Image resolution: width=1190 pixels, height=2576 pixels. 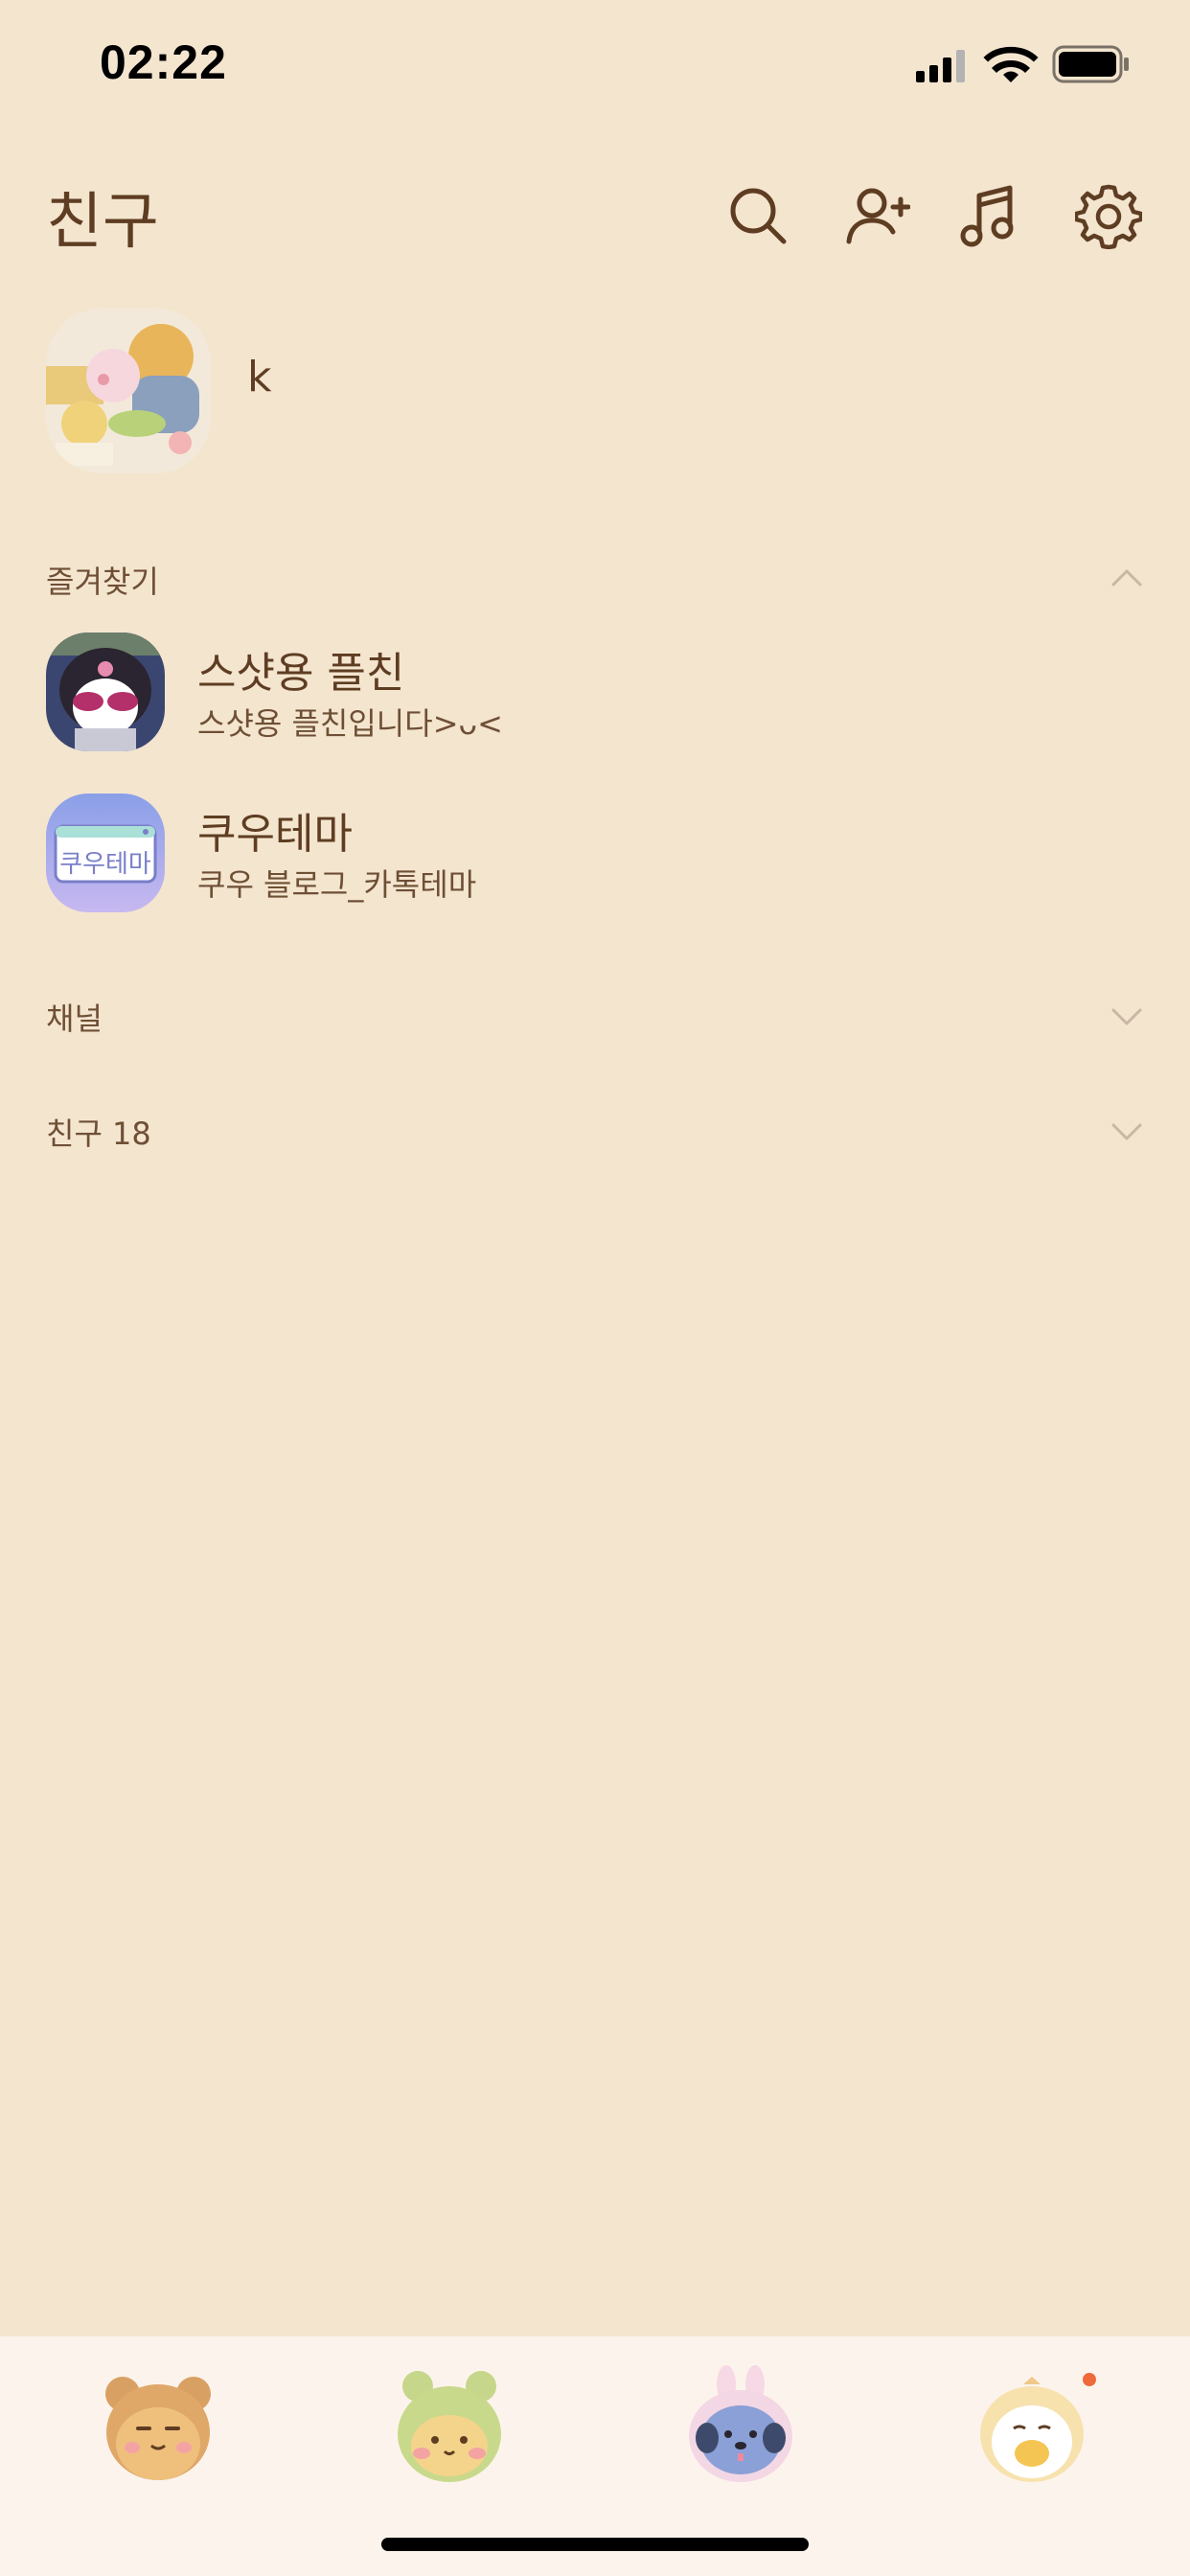 What do you see at coordinates (301, 673) in the screenshot?
I see `favorite-name: 스샷용 플친` at bounding box center [301, 673].